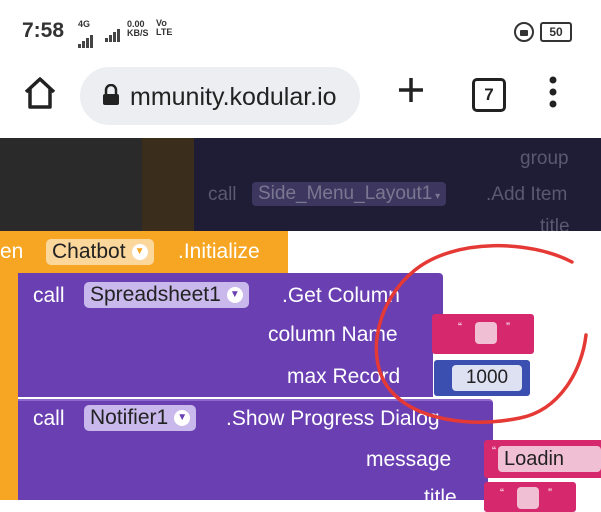  I want to click on group-param-label: group, so click(544, 158).